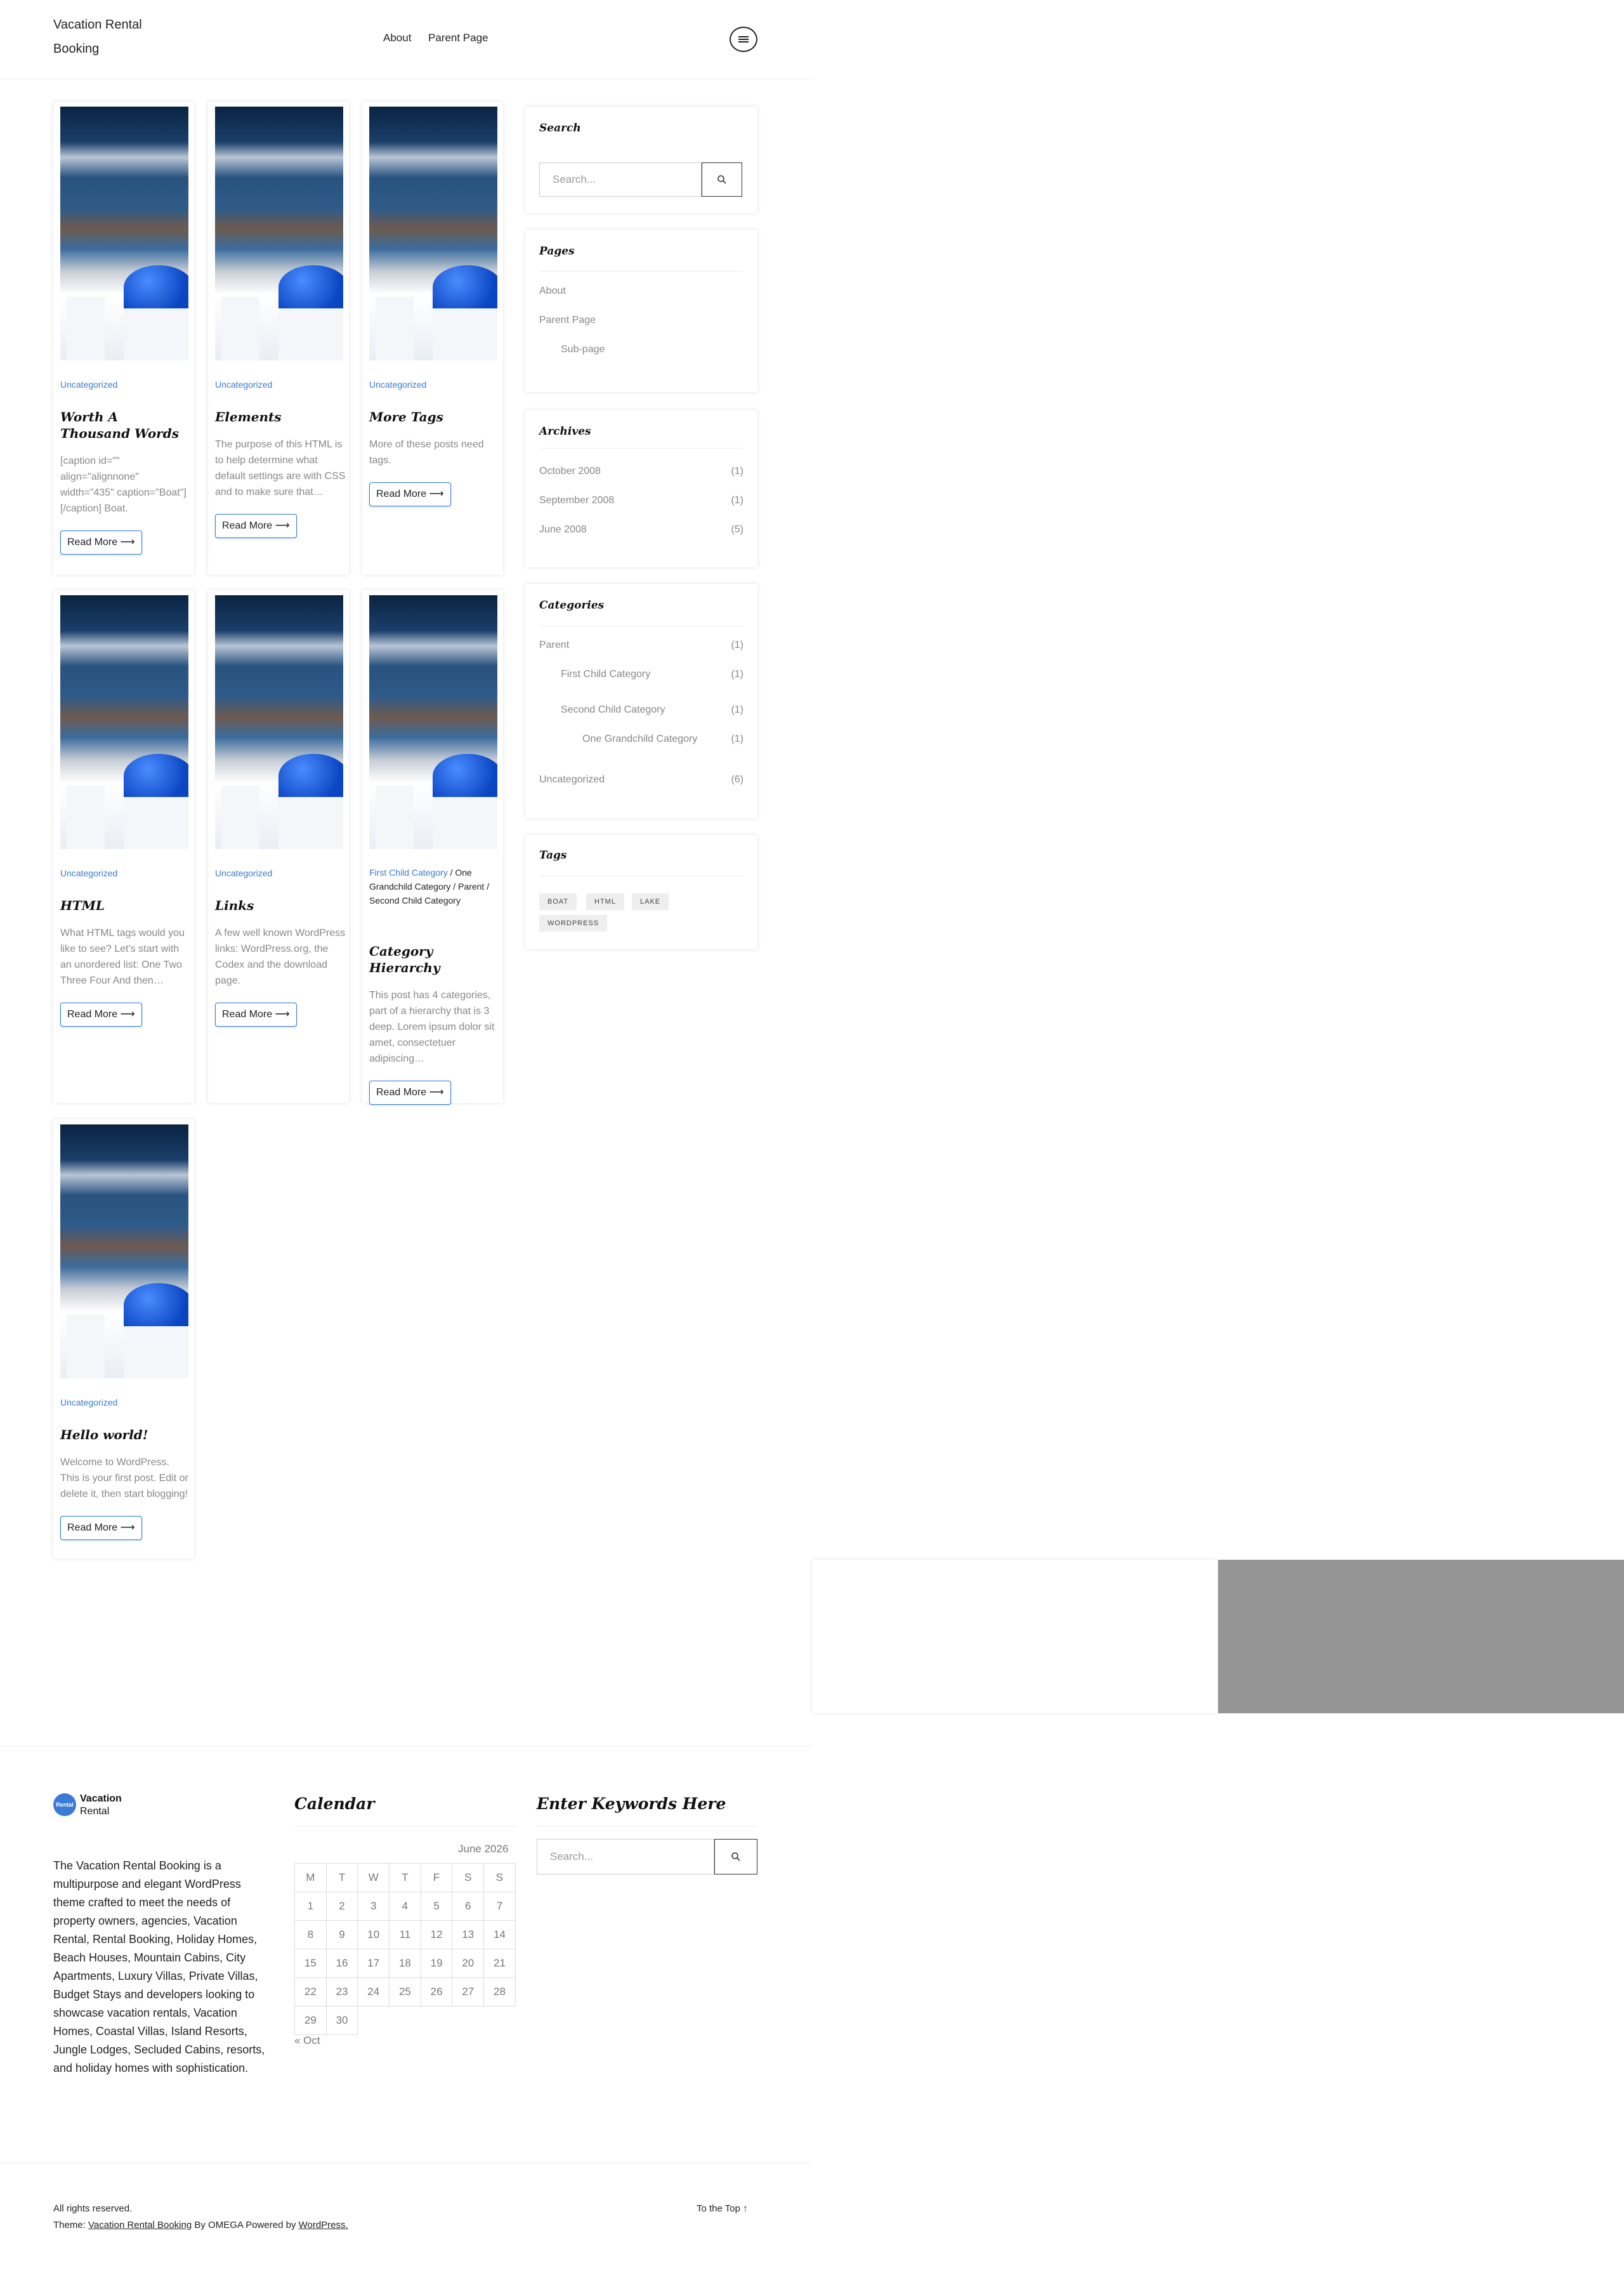 This screenshot has height=2273, width=1624. What do you see at coordinates (415, 900) in the screenshot?
I see `post-category-link: Second Child Category` at bounding box center [415, 900].